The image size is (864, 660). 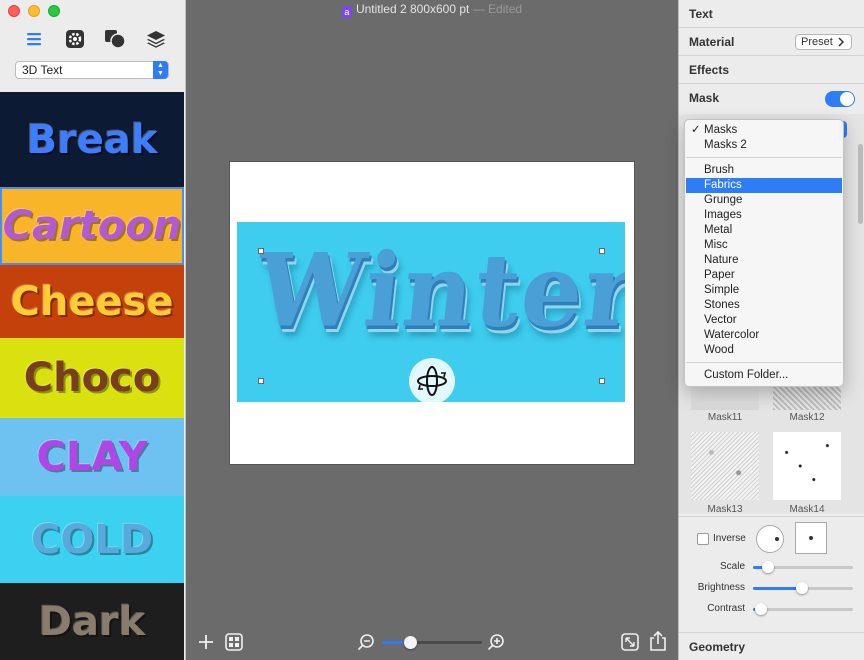 What do you see at coordinates (764, 362) in the screenshot?
I see `menu-separator` at bounding box center [764, 362].